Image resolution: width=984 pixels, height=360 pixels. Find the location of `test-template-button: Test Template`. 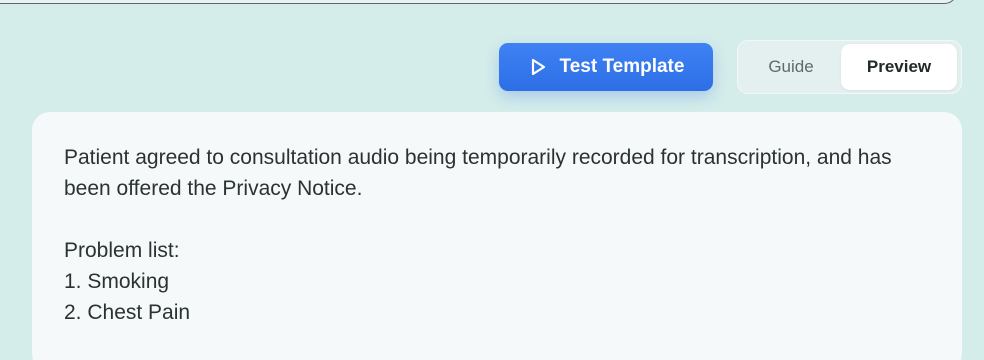

test-template-button: Test Template is located at coordinates (606, 67).